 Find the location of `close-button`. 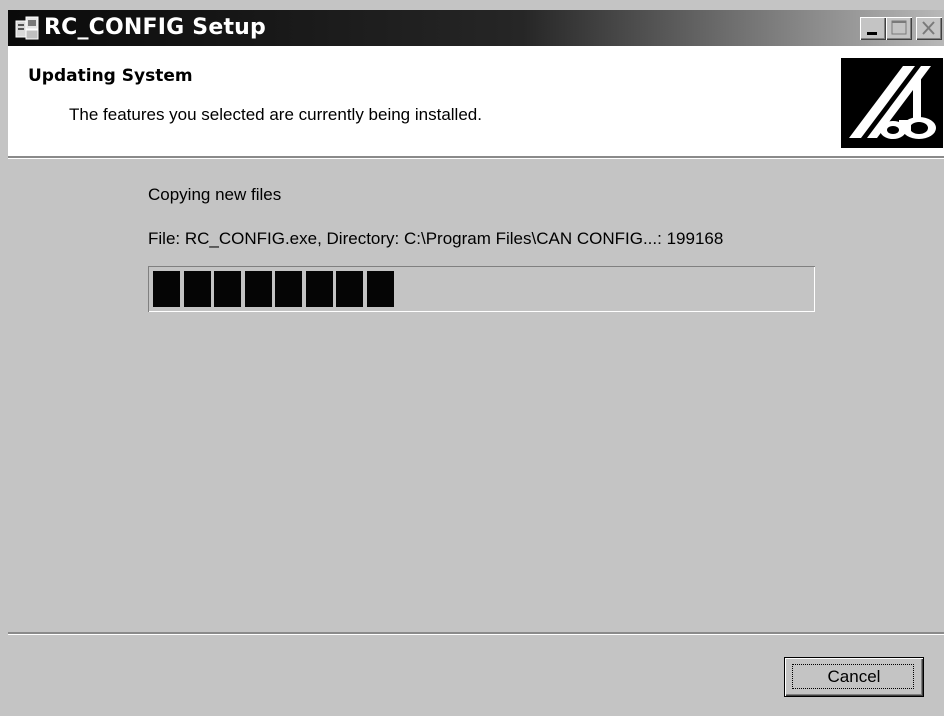

close-button is located at coordinates (929, 28).